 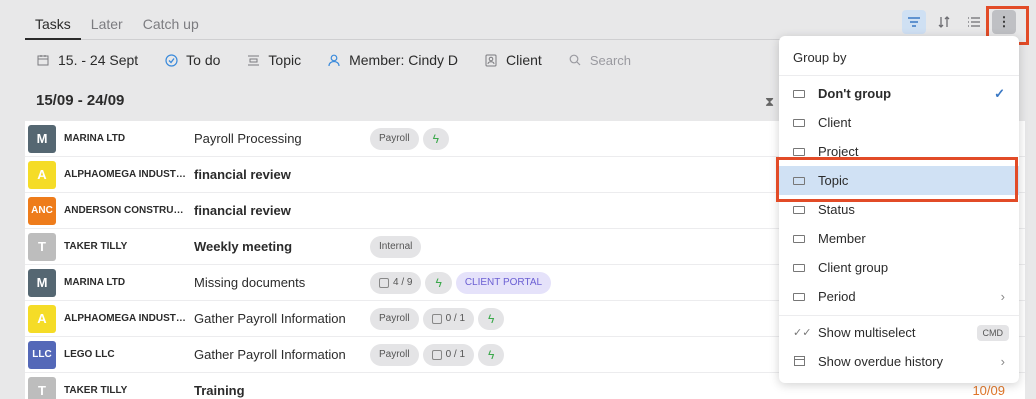 I want to click on menu-item-label: Show multiselect, so click(x=867, y=332).